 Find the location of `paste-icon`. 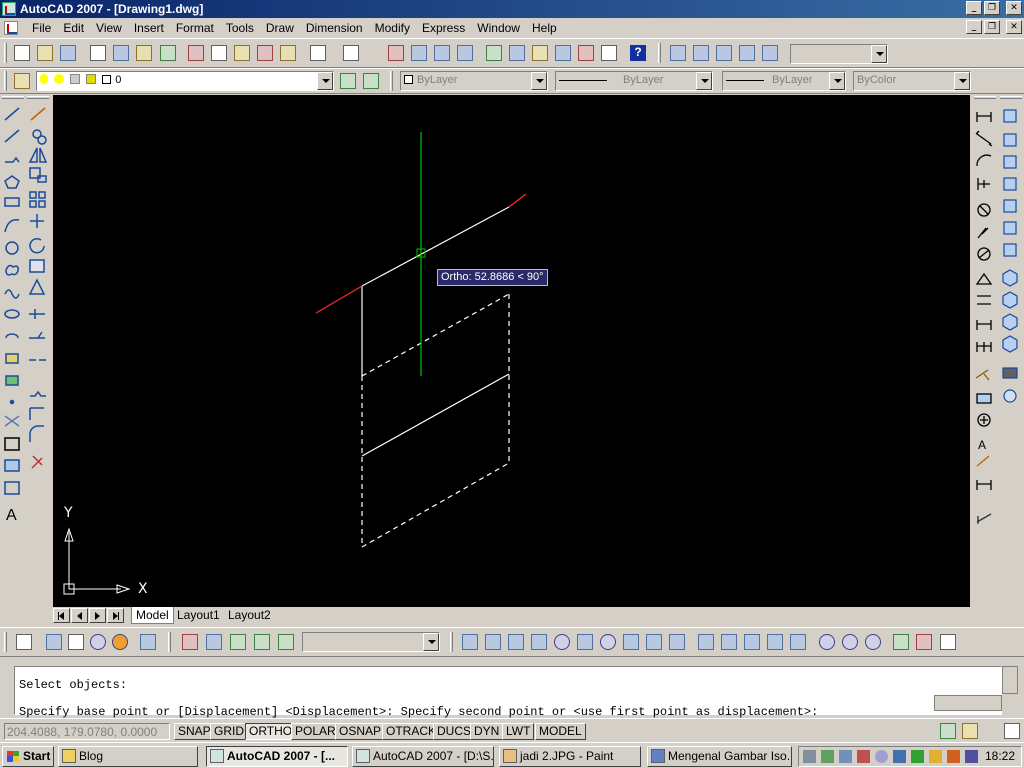

paste-icon is located at coordinates (242, 53).